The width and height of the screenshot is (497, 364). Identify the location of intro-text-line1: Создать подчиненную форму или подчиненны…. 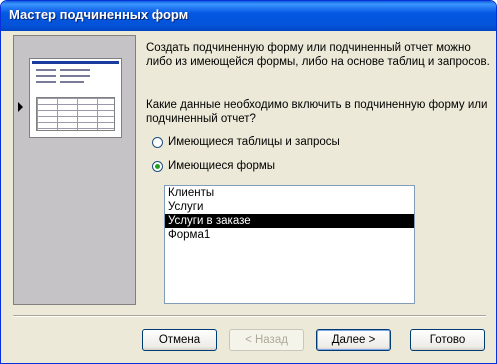
(308, 48).